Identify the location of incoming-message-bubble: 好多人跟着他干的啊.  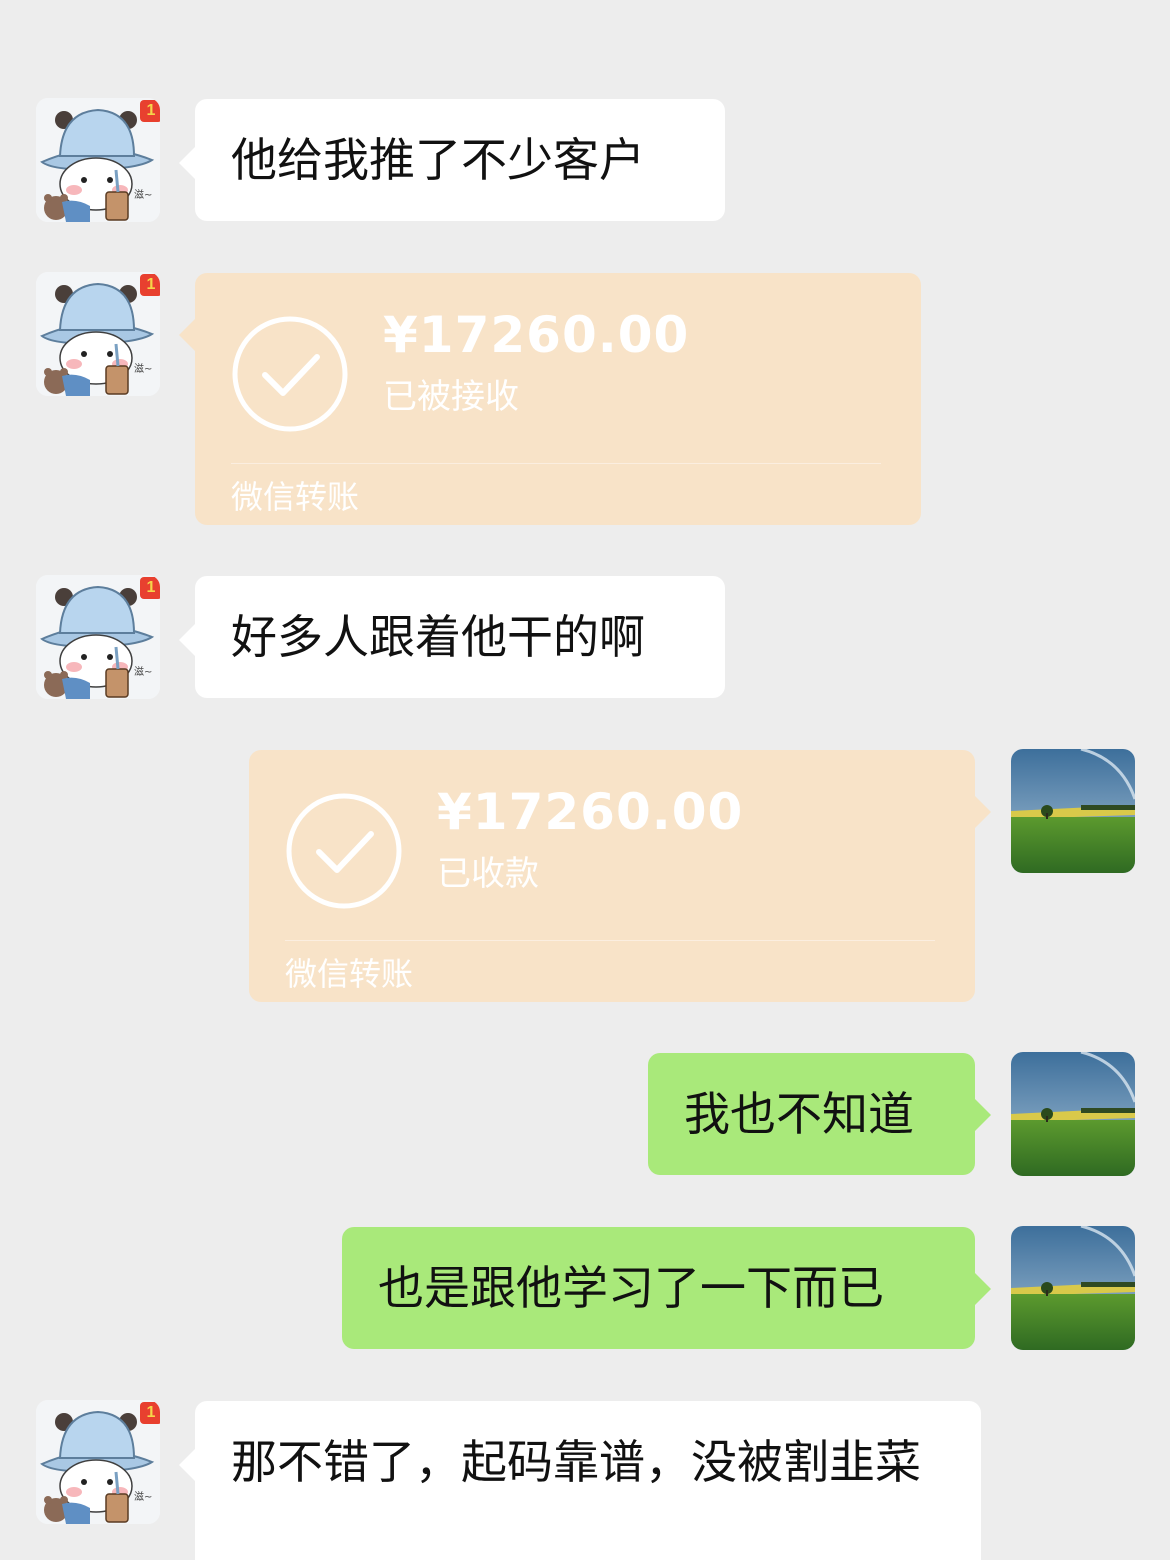
(452, 637).